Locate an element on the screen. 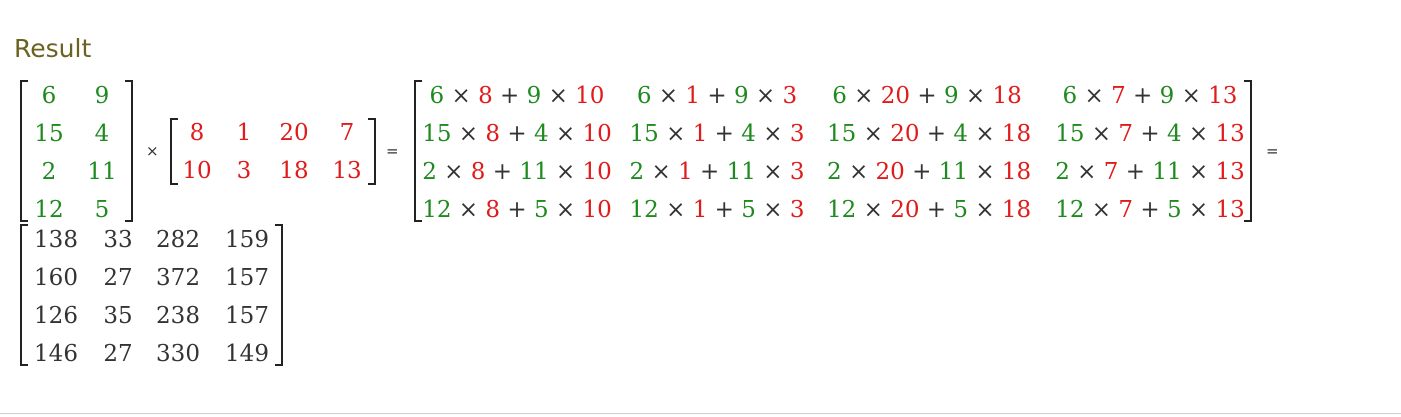 Image resolution: width=1401 pixels, height=417 pixels. result-cell: 372 is located at coordinates (178, 278).